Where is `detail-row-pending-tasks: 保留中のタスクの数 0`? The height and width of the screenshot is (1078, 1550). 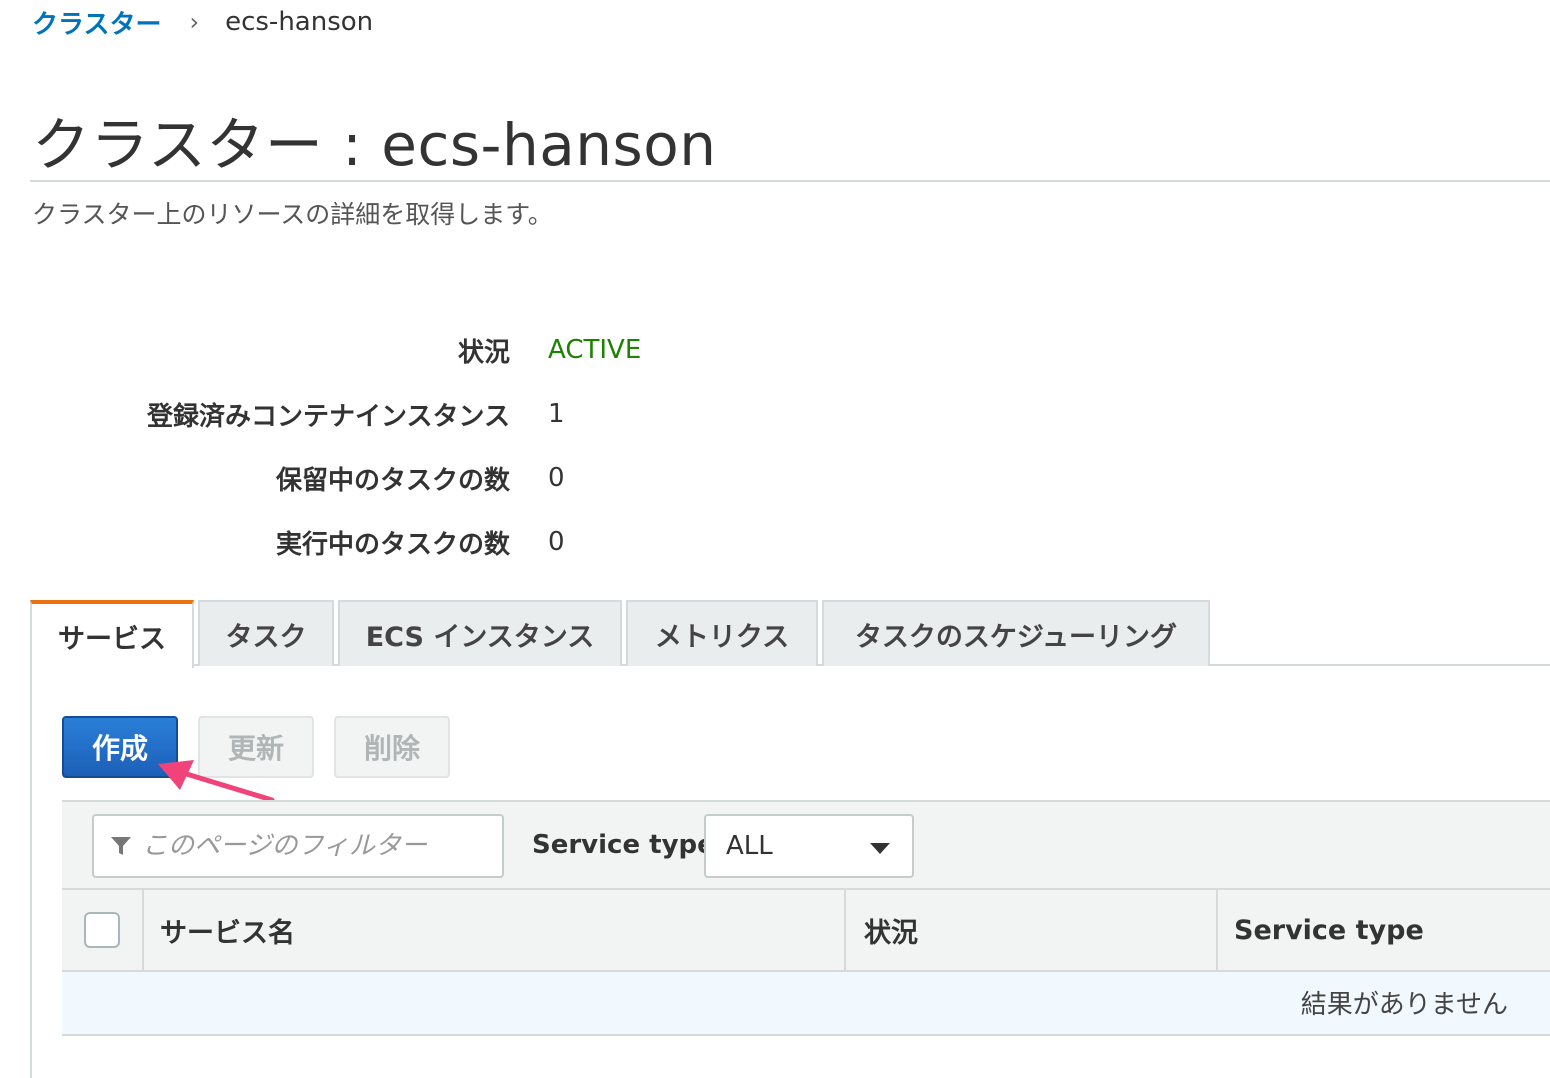 detail-row-pending-tasks: 保留中のタスクの数 0 is located at coordinates (450, 478).